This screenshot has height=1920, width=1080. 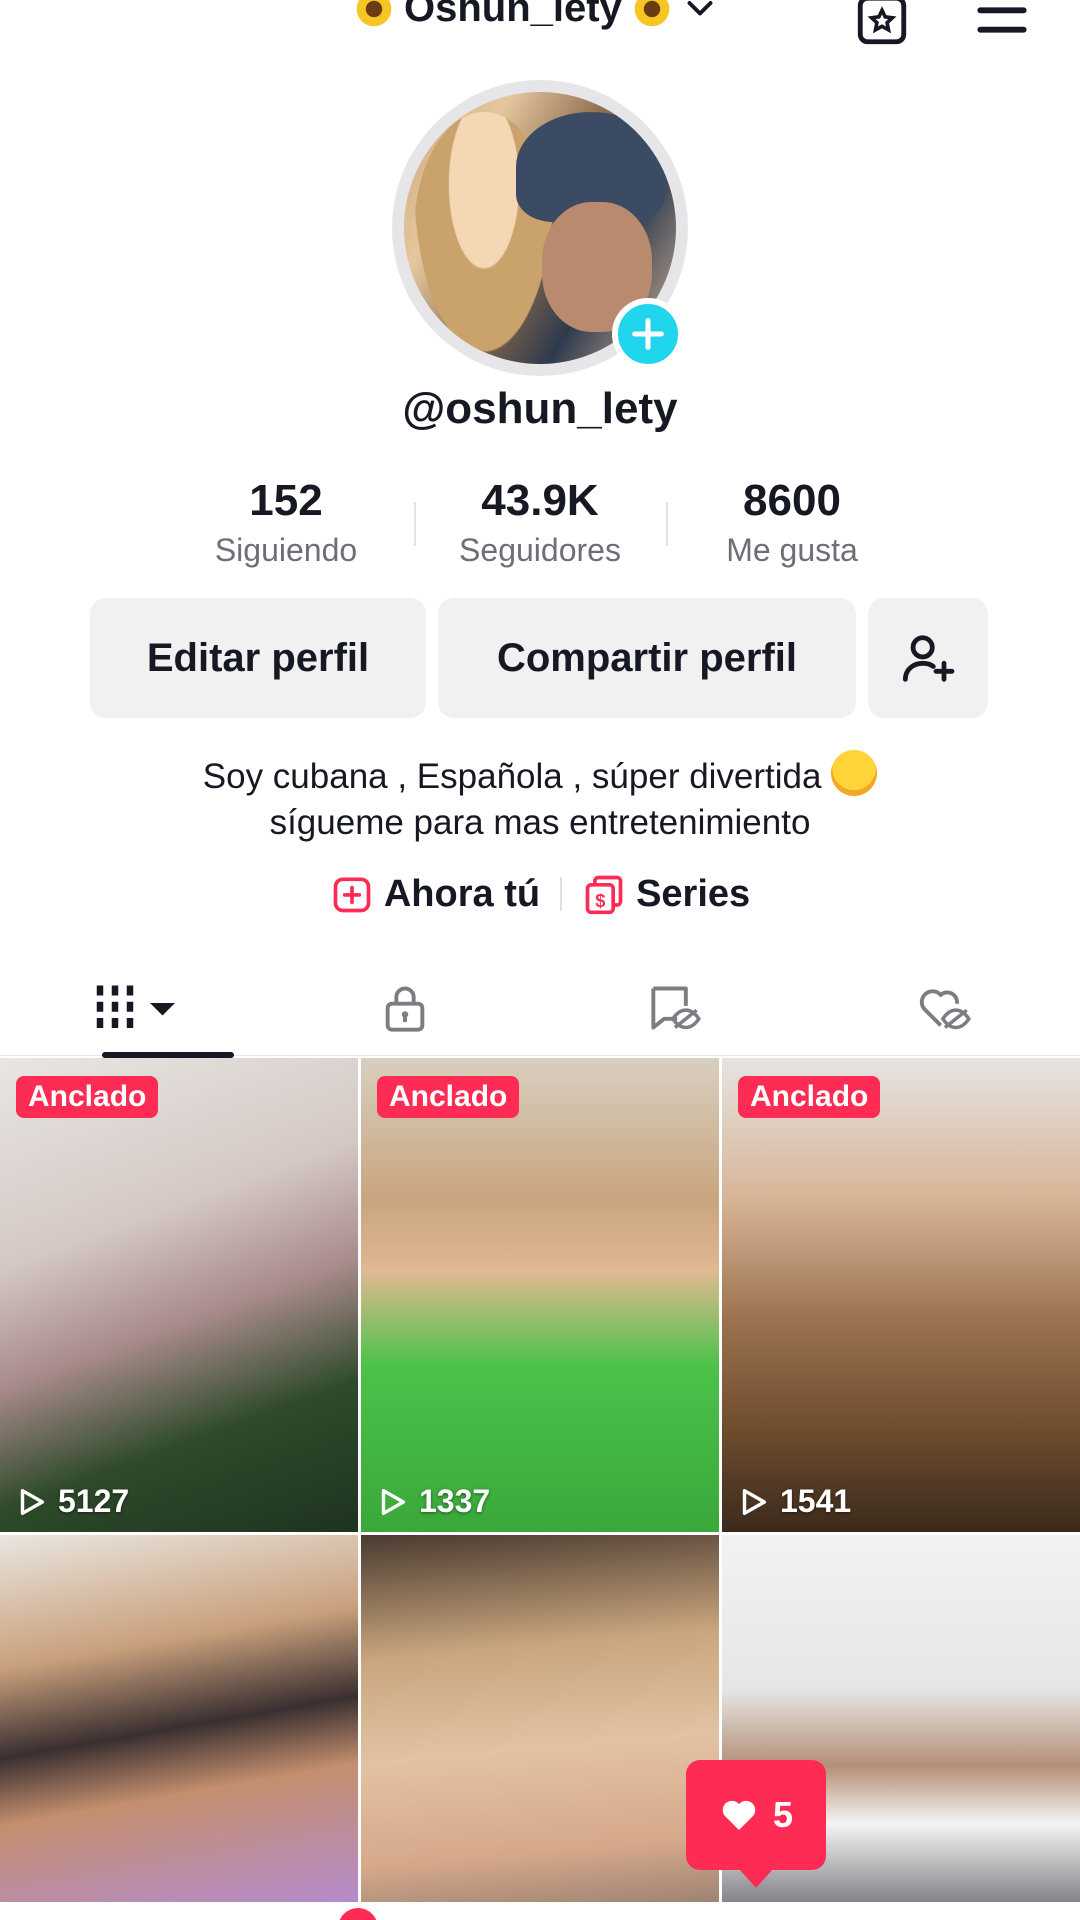 I want to click on bio-line-1: Soy cubana , Española , súper divertida, so click(x=540, y=775).